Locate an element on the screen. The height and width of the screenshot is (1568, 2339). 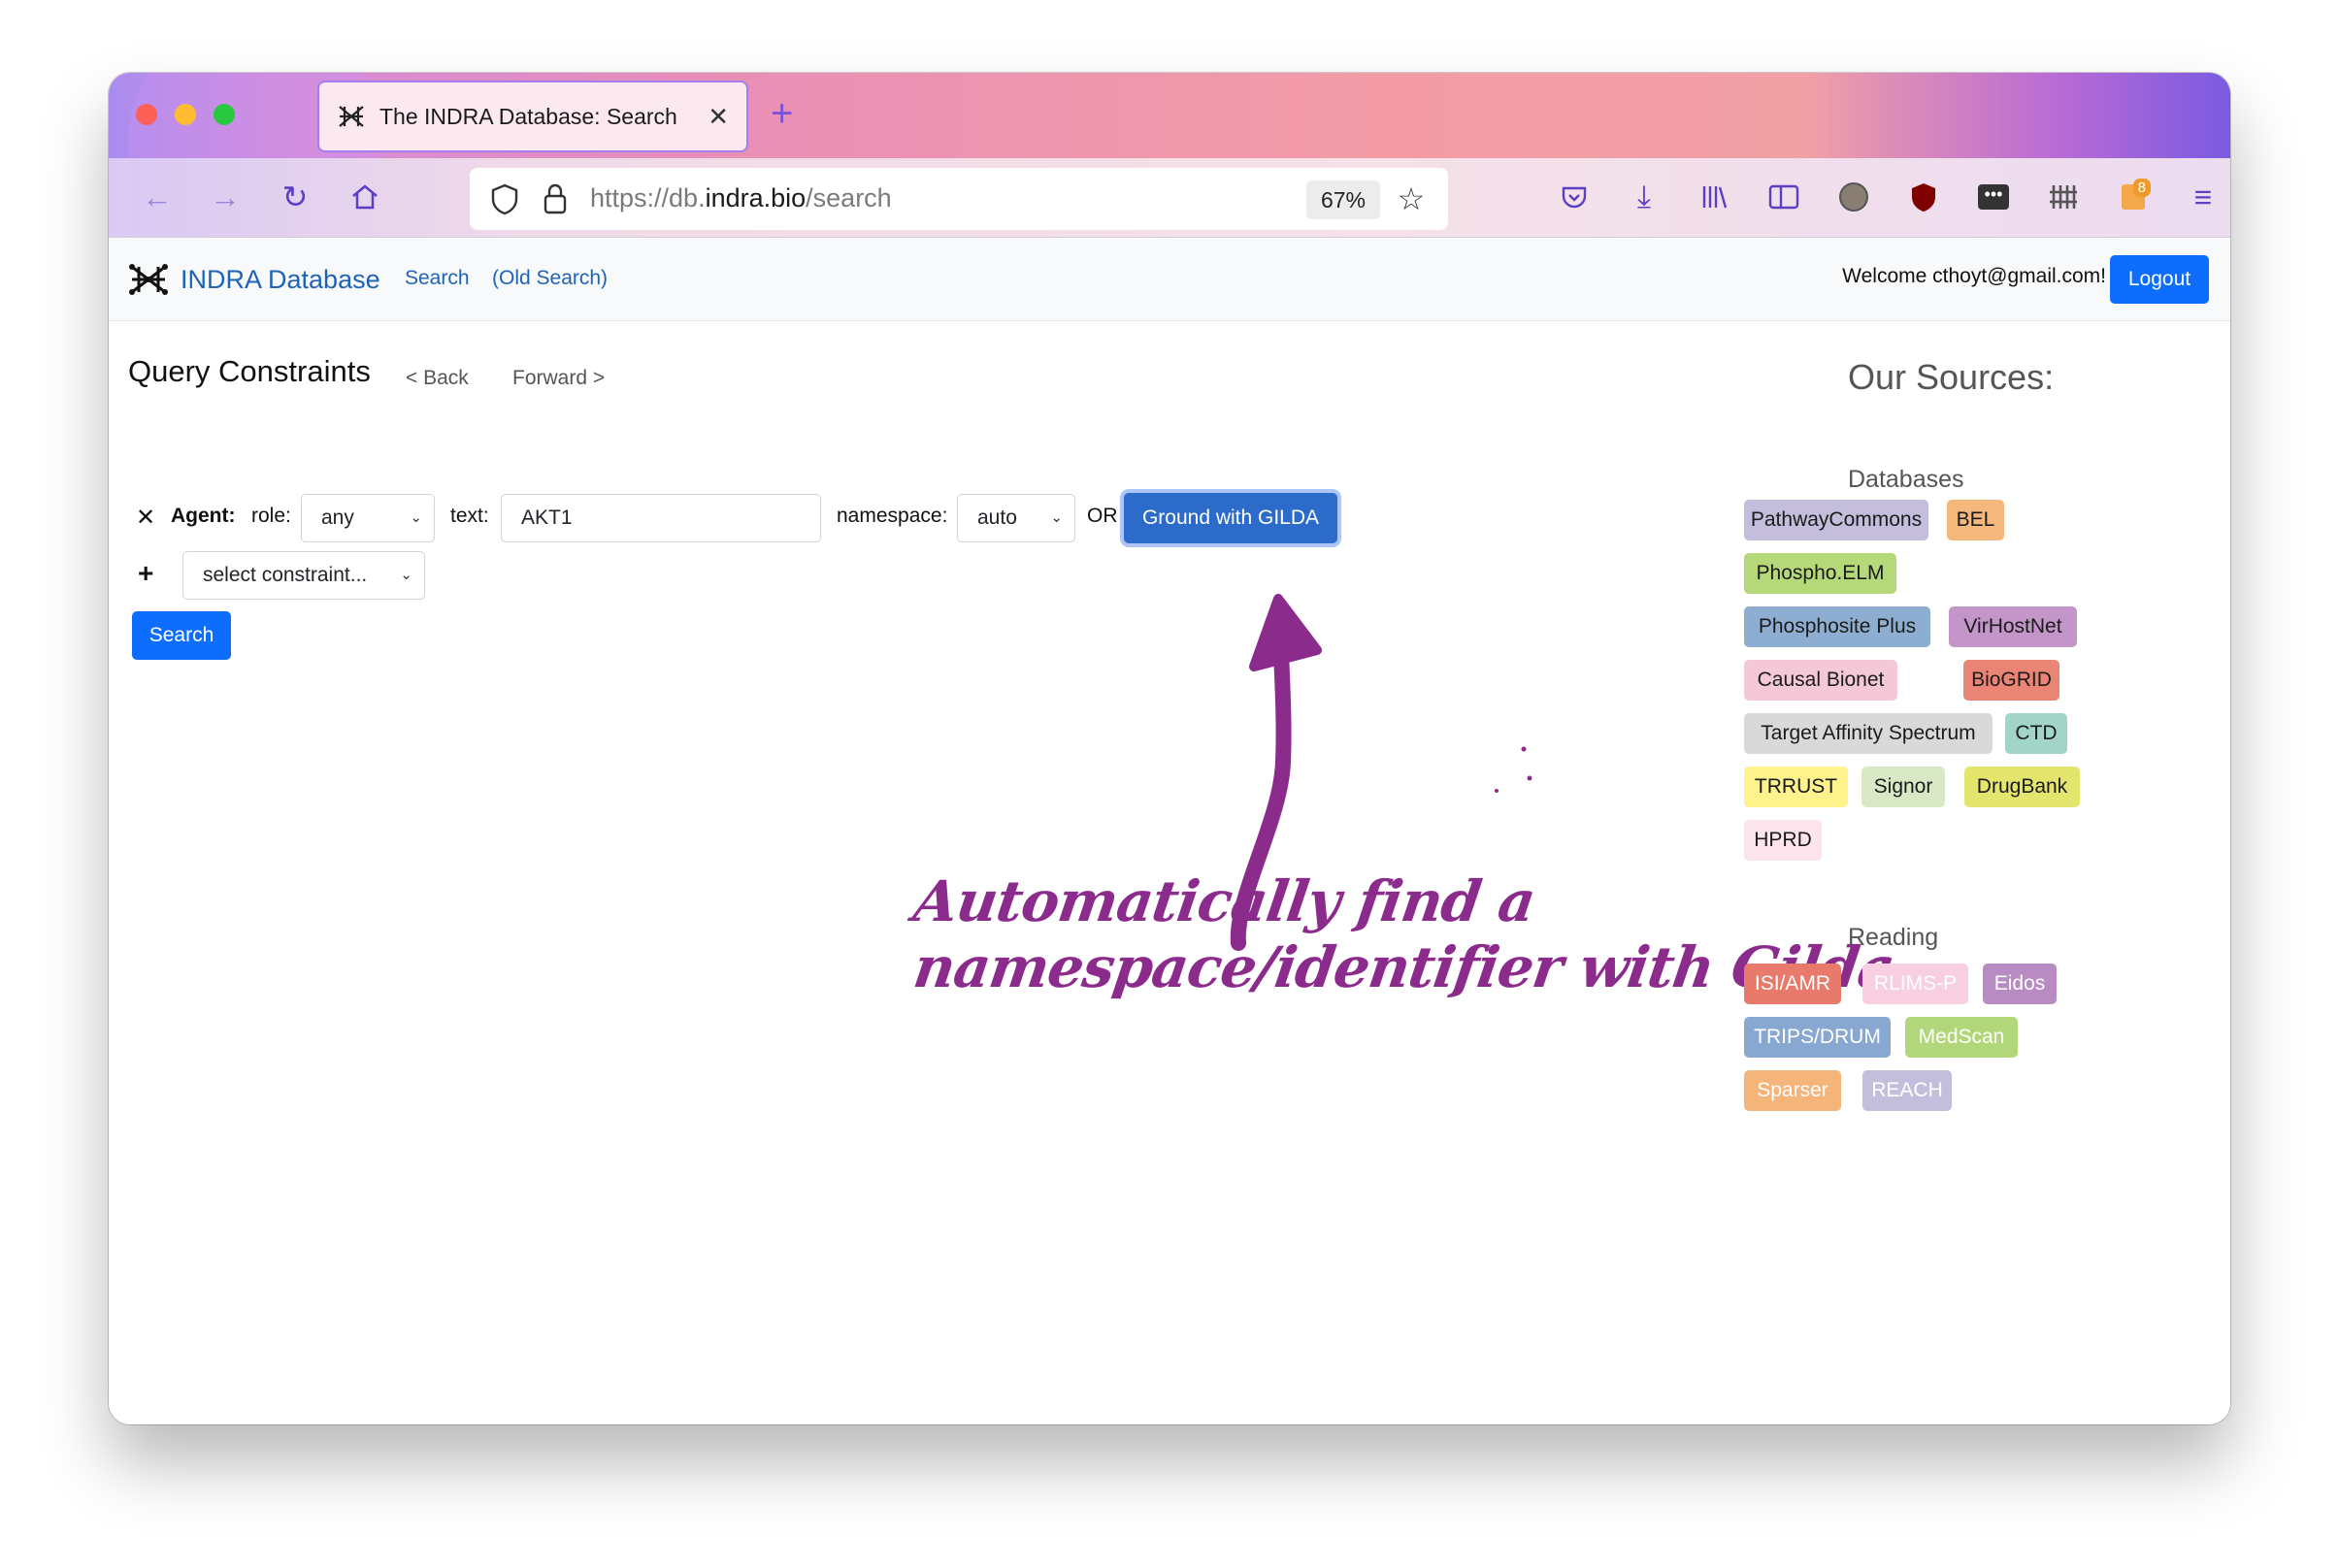
new-tab-button: + is located at coordinates (782, 114).